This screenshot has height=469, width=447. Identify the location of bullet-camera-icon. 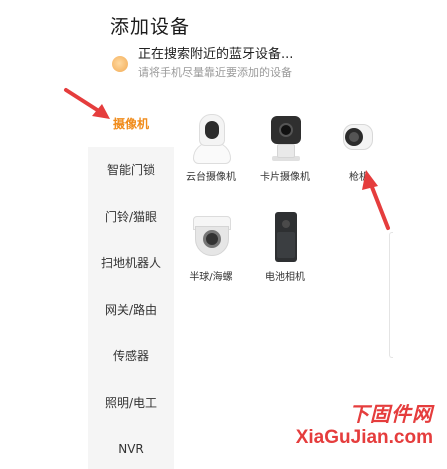
(359, 137).